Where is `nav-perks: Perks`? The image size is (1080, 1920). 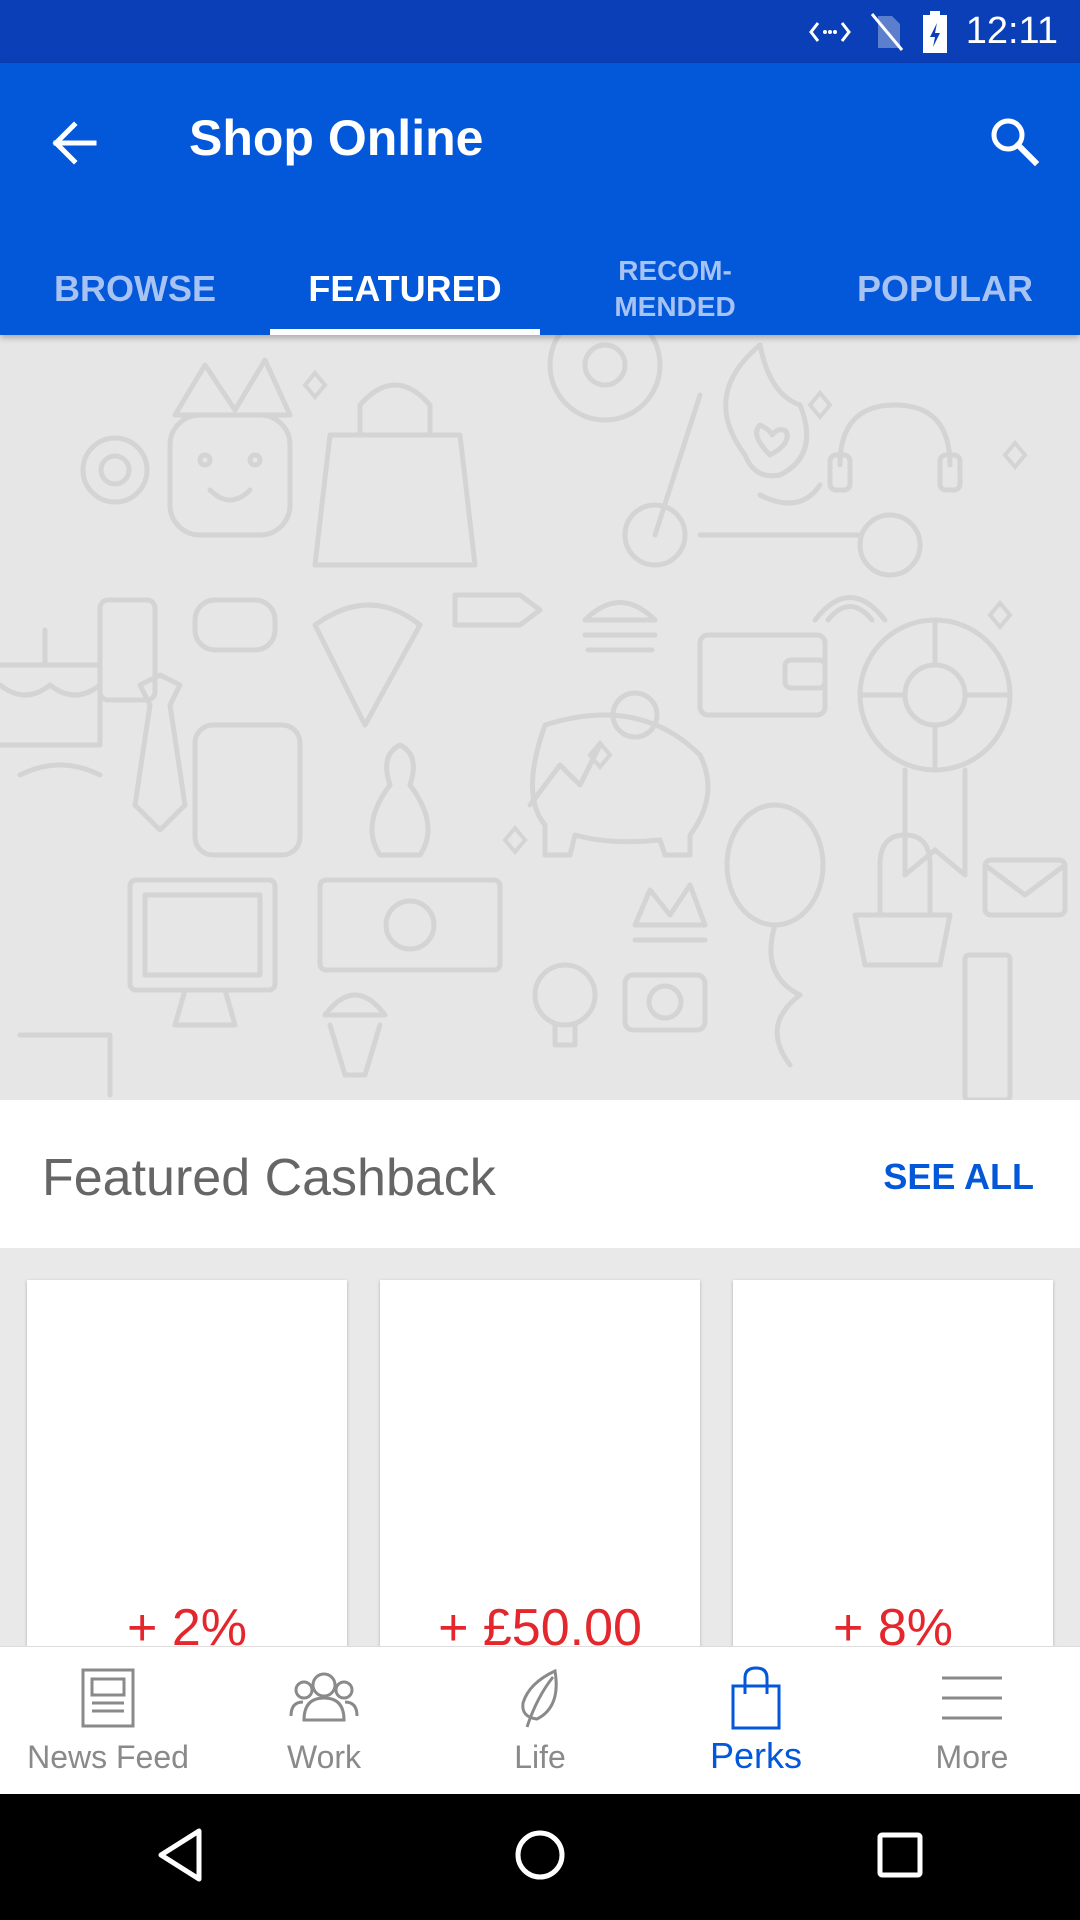 nav-perks: Perks is located at coordinates (756, 1721).